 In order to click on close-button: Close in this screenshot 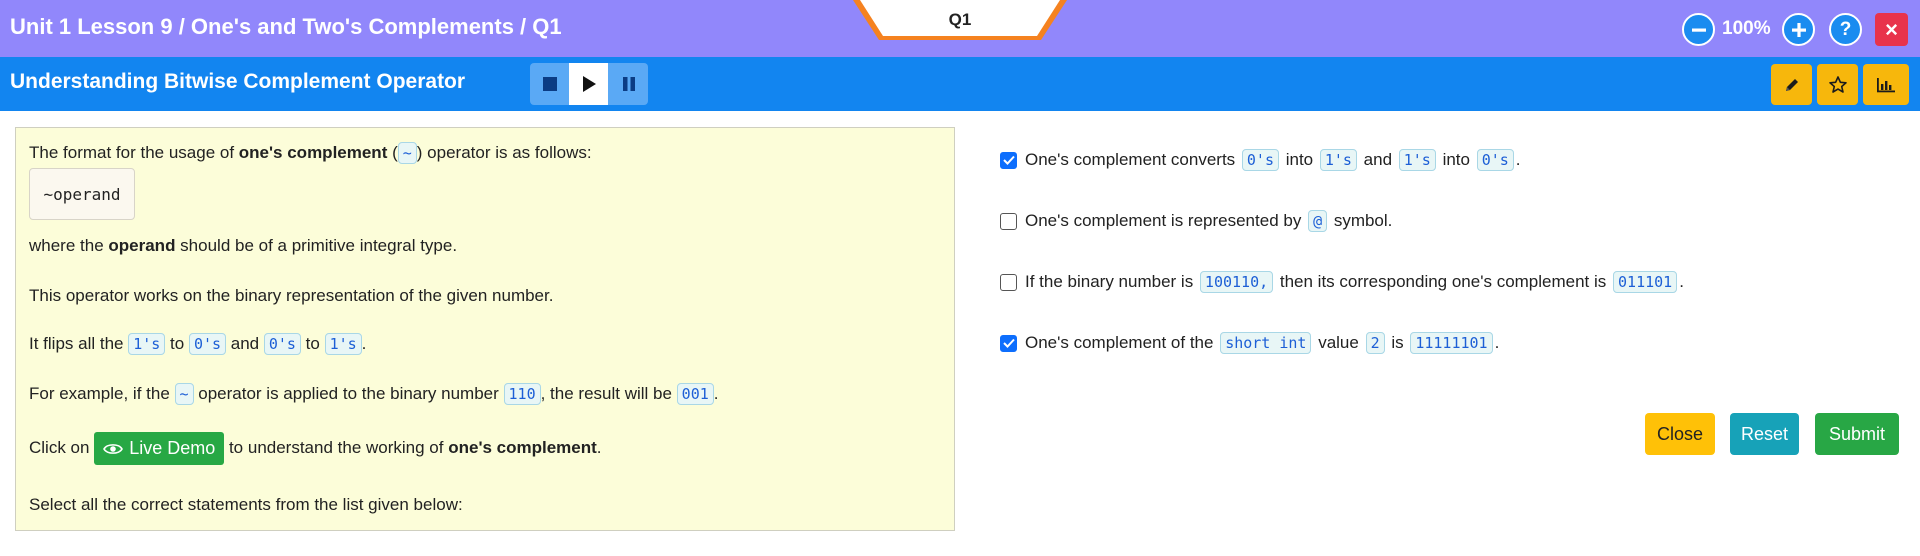, I will do `click(1680, 434)`.